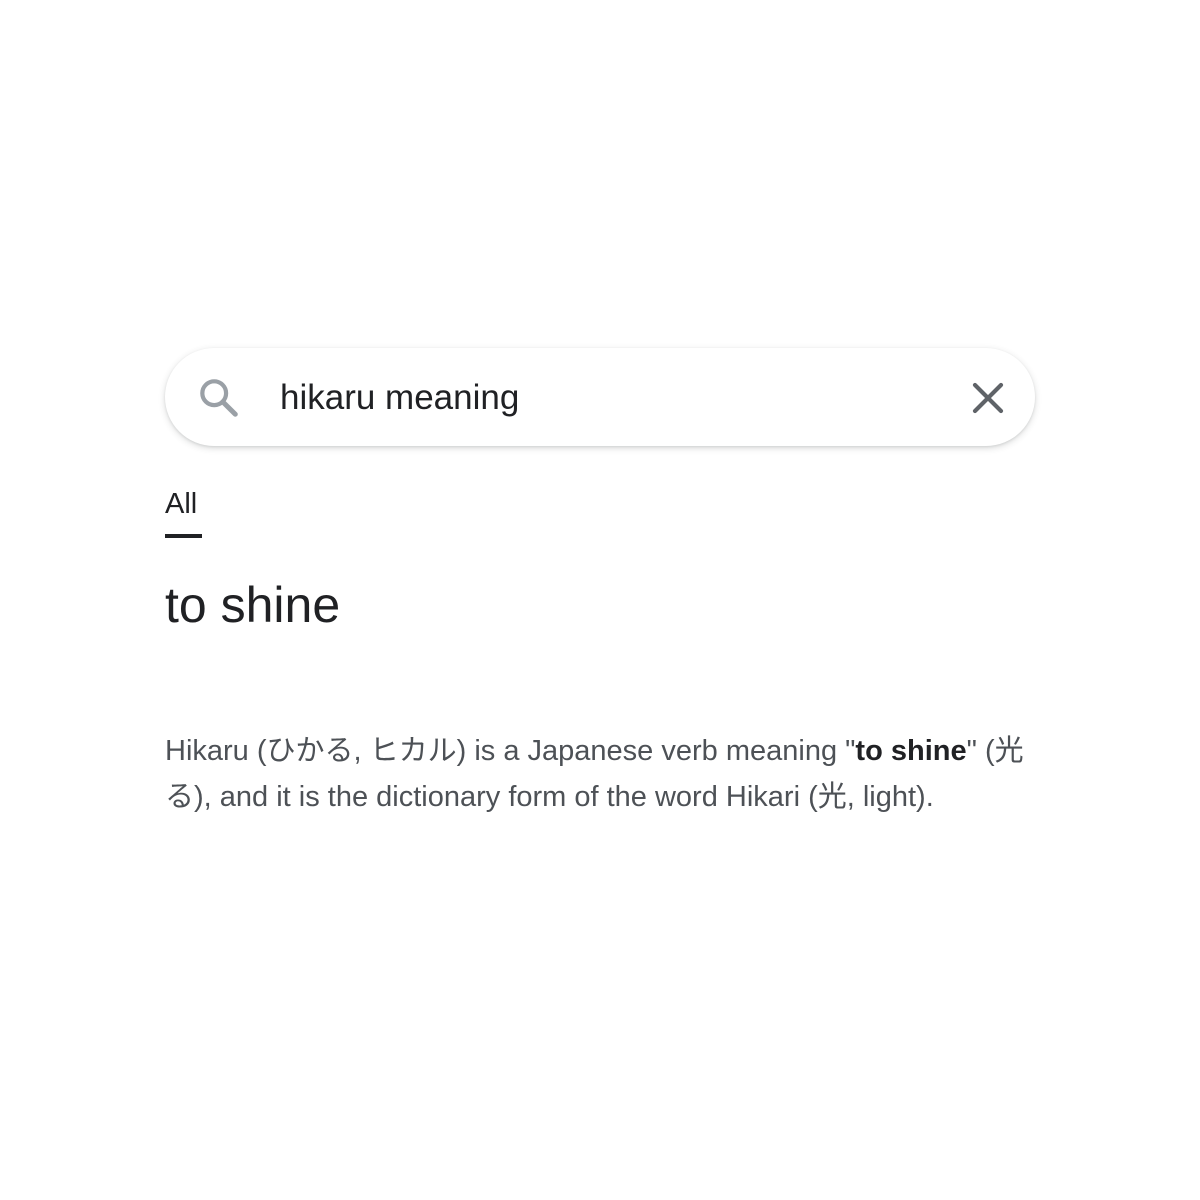  Describe the element at coordinates (219, 398) in the screenshot. I see `search-icon` at that location.